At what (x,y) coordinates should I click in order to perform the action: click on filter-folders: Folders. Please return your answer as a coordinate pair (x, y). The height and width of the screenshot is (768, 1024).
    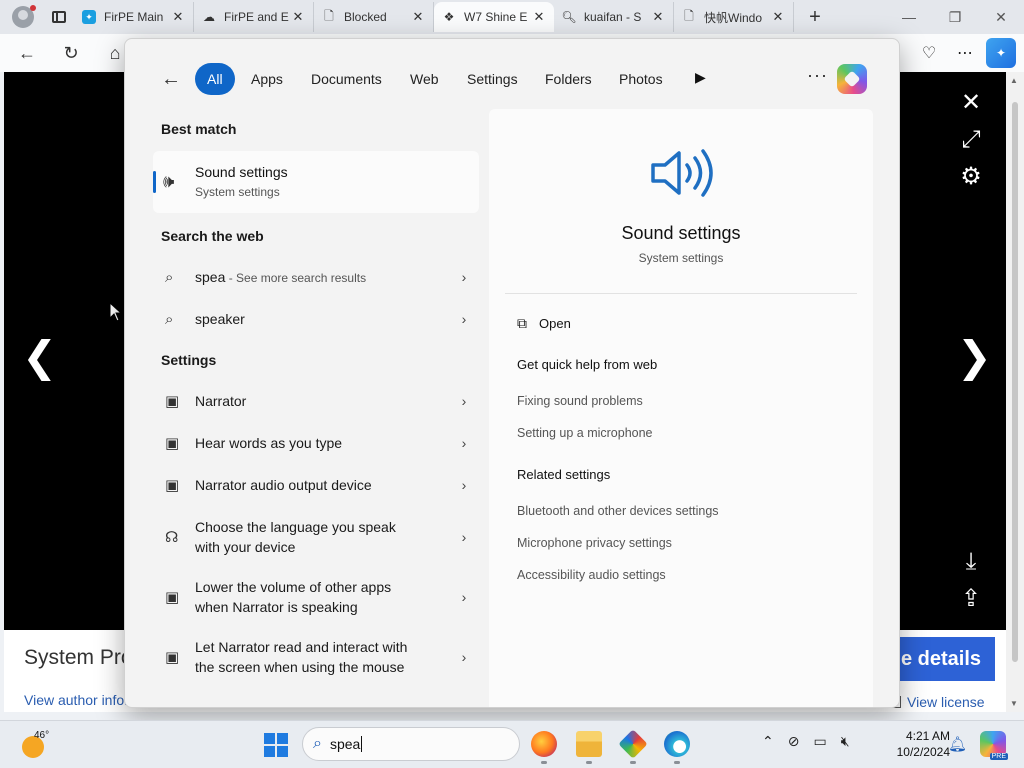
    Looking at the image, I should click on (568, 79).